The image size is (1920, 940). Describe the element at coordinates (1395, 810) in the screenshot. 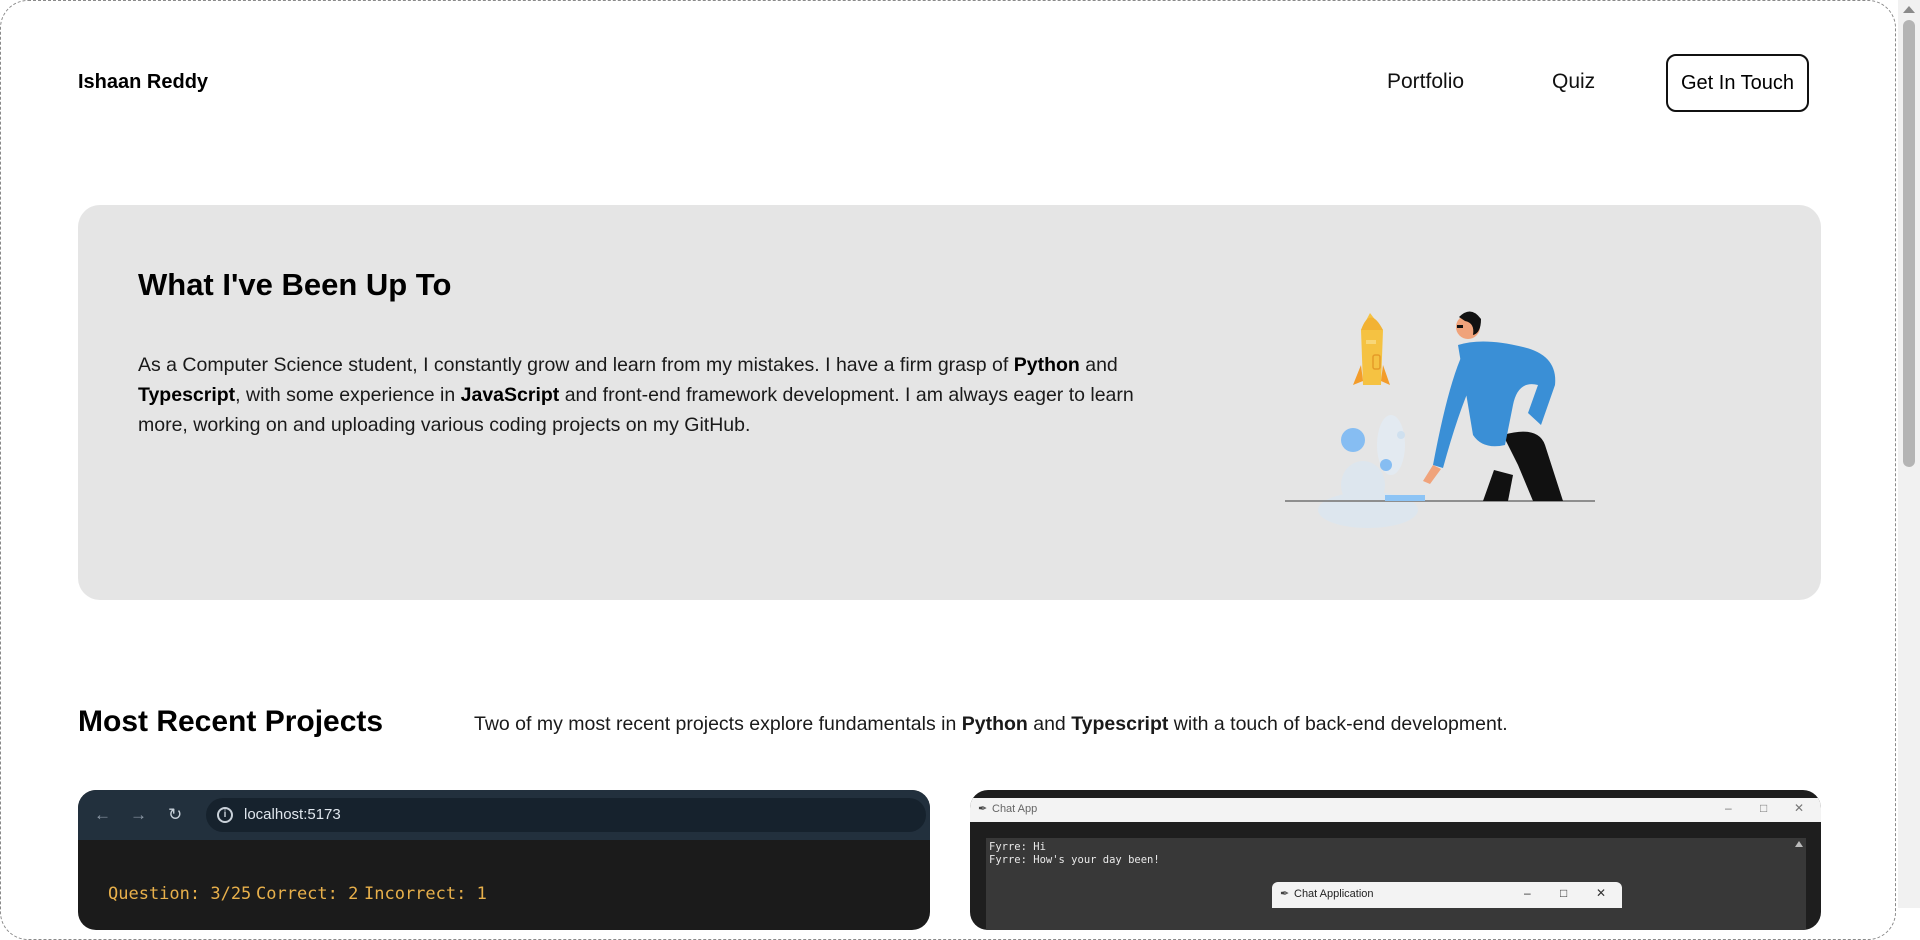

I see `window-titlebar: ✒ Chat App – □ ✕` at that location.